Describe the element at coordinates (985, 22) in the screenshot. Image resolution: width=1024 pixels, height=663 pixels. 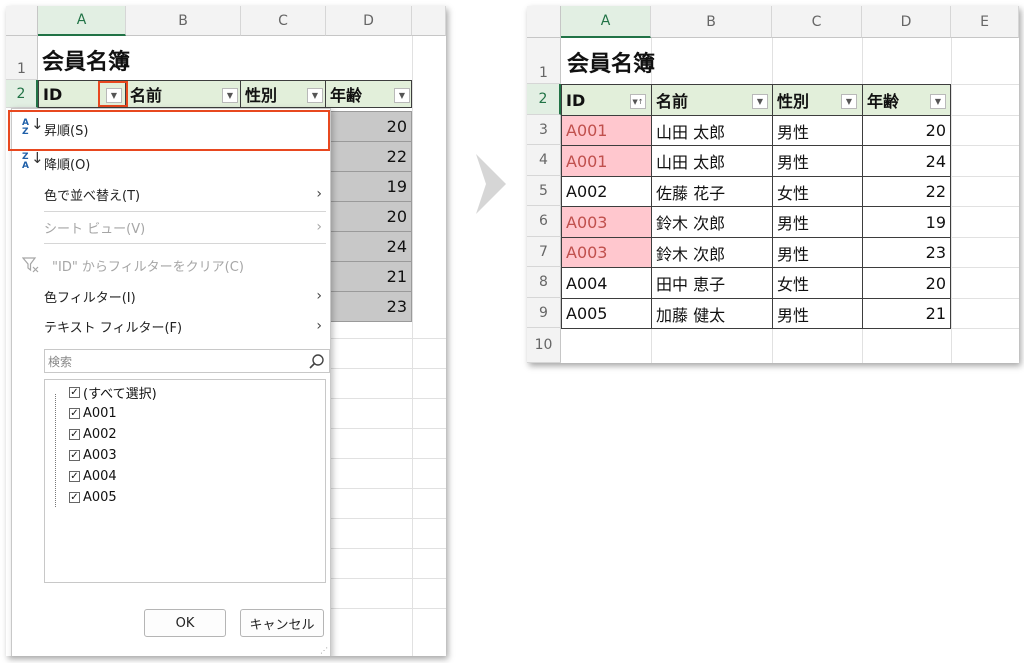
I see `column-header-e: E` at that location.